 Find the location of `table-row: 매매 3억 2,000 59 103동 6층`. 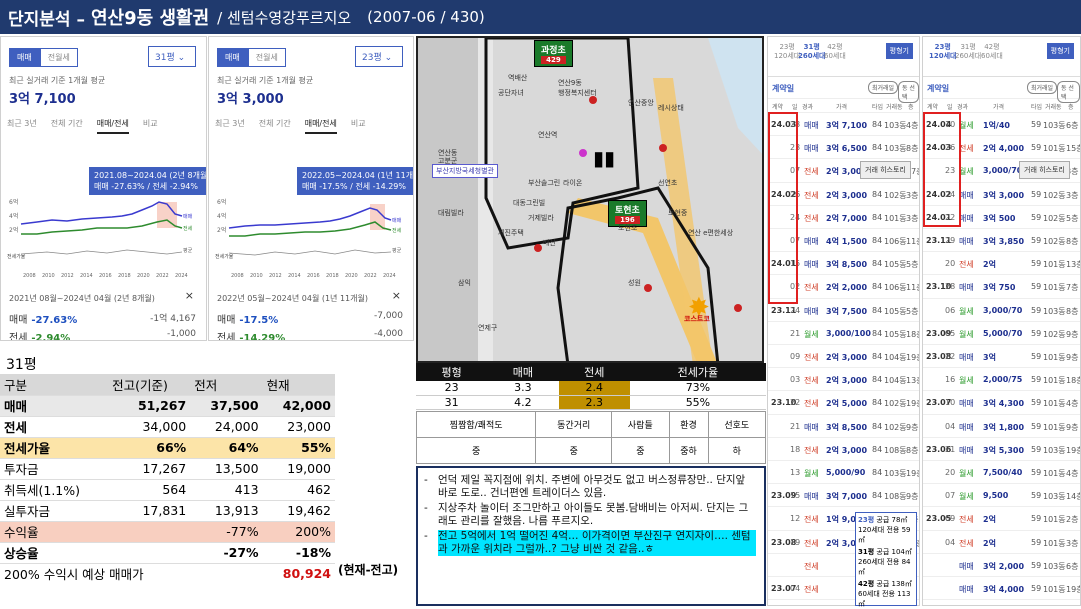

table-row: 매매 3억 2,000 59 103동 6층 is located at coordinates (1001, 565).